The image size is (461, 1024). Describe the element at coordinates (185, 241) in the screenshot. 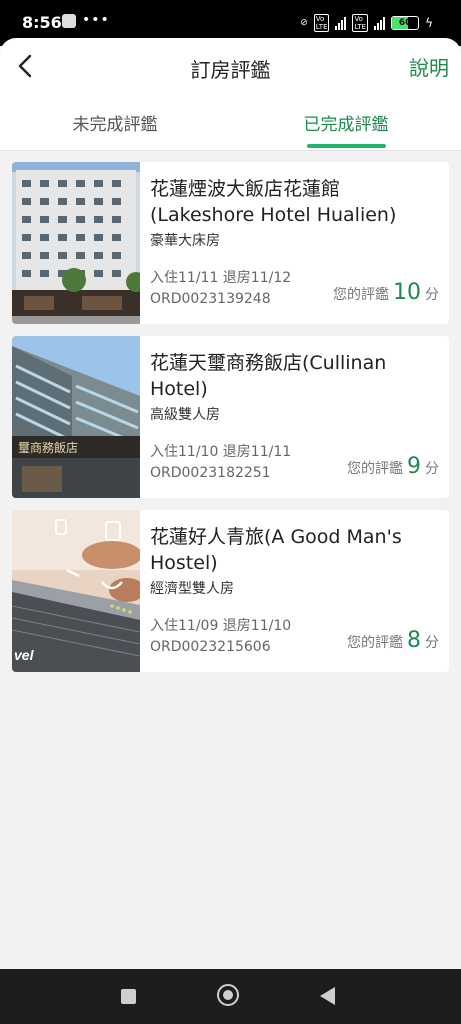

I see `room-type: 豪華大床房` at that location.